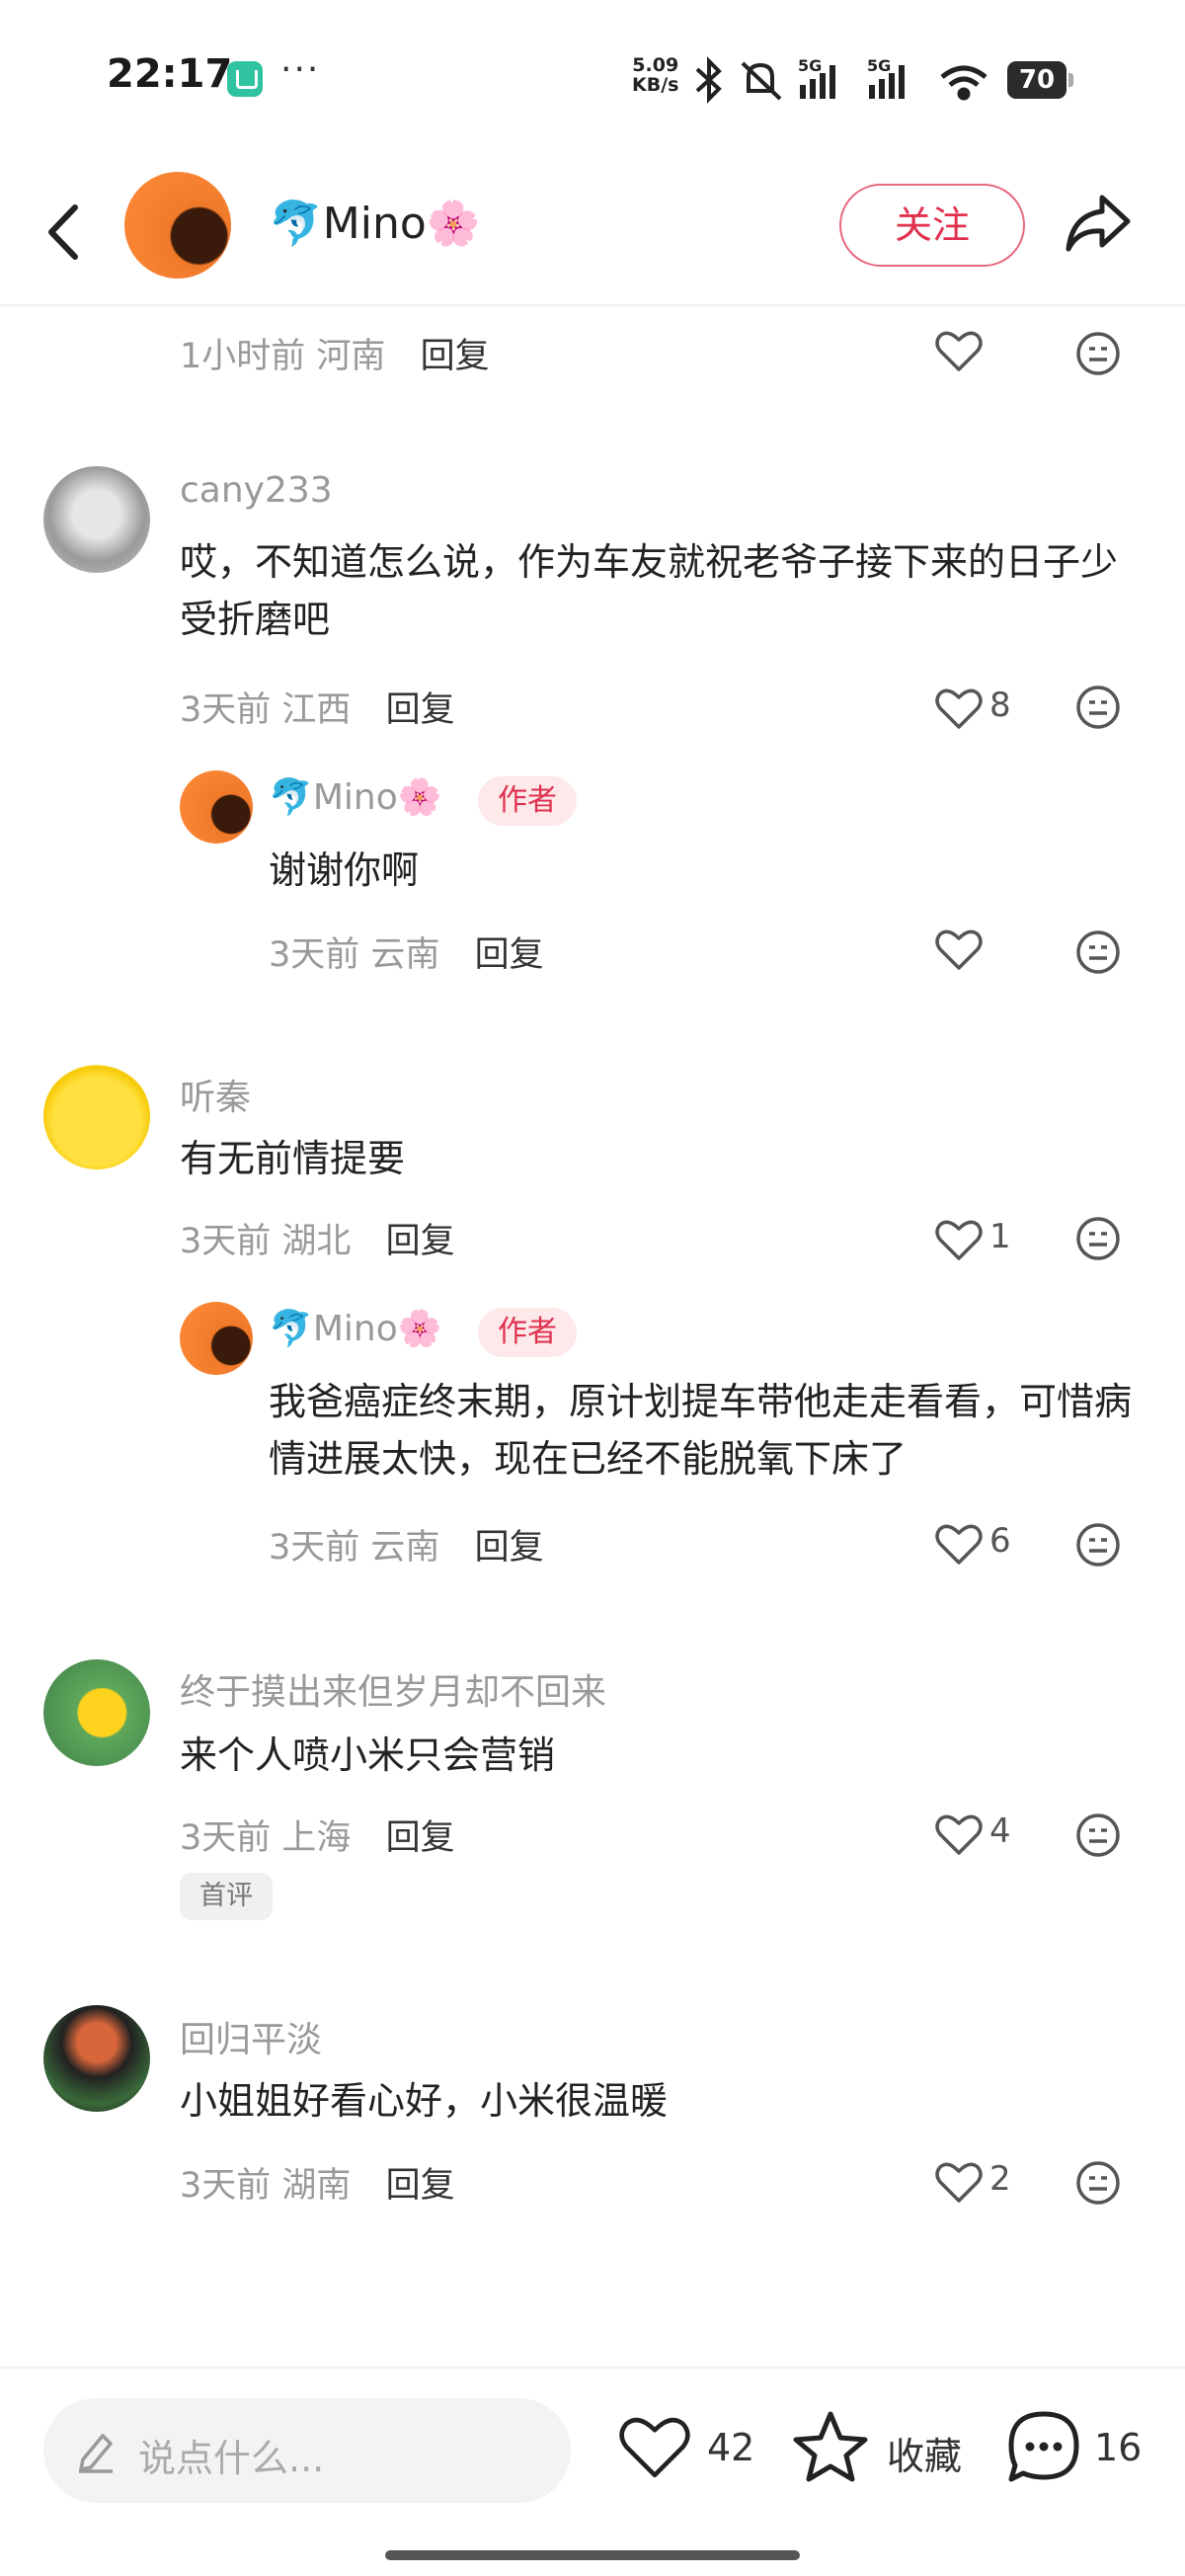 The image size is (1185, 2576). What do you see at coordinates (393, 1689) in the screenshot?
I see `username: 终于摸出来但岁月却不回来` at bounding box center [393, 1689].